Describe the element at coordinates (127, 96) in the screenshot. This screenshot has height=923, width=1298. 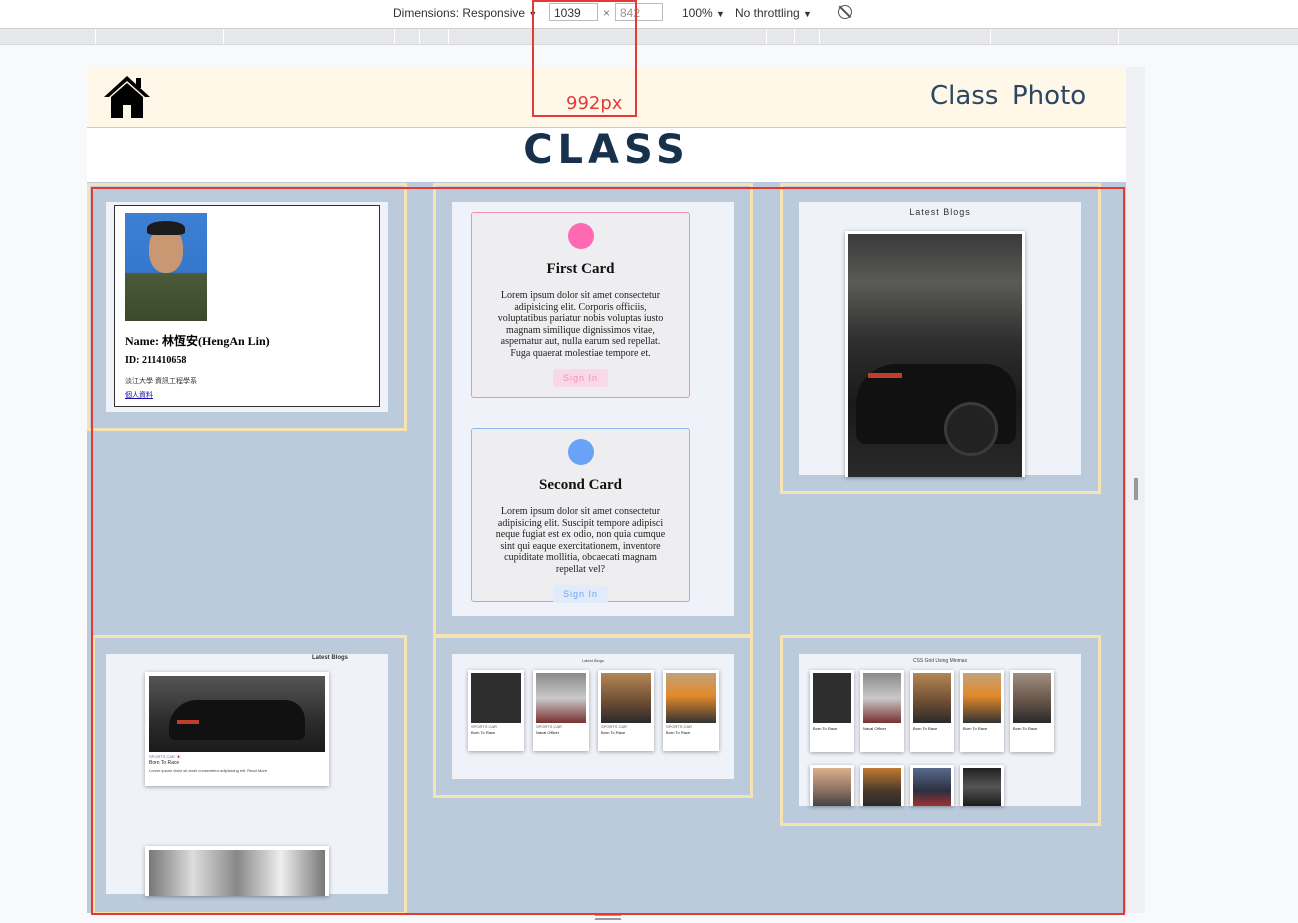
I see `home-icon` at that location.